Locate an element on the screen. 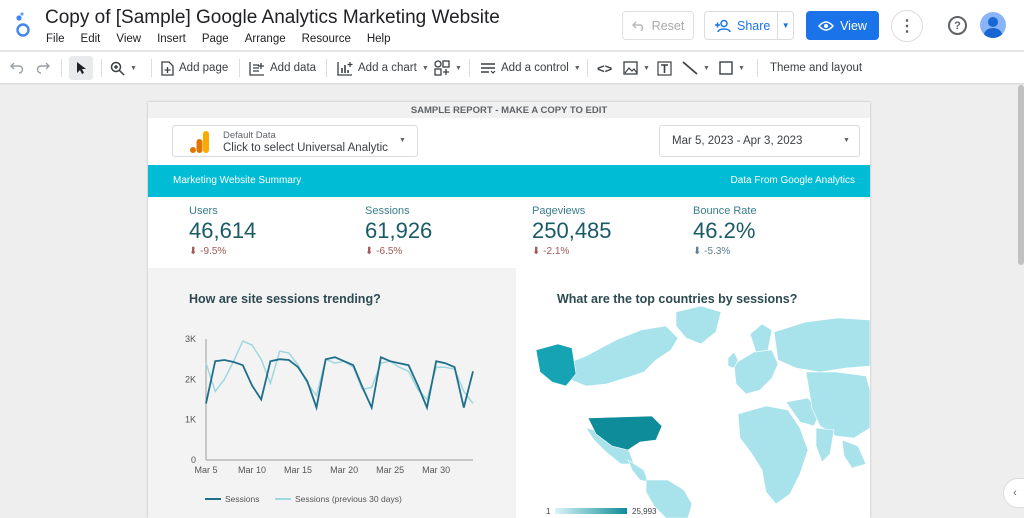 The width and height of the screenshot is (1024, 518). kpi-label: Users is located at coordinates (203, 211).